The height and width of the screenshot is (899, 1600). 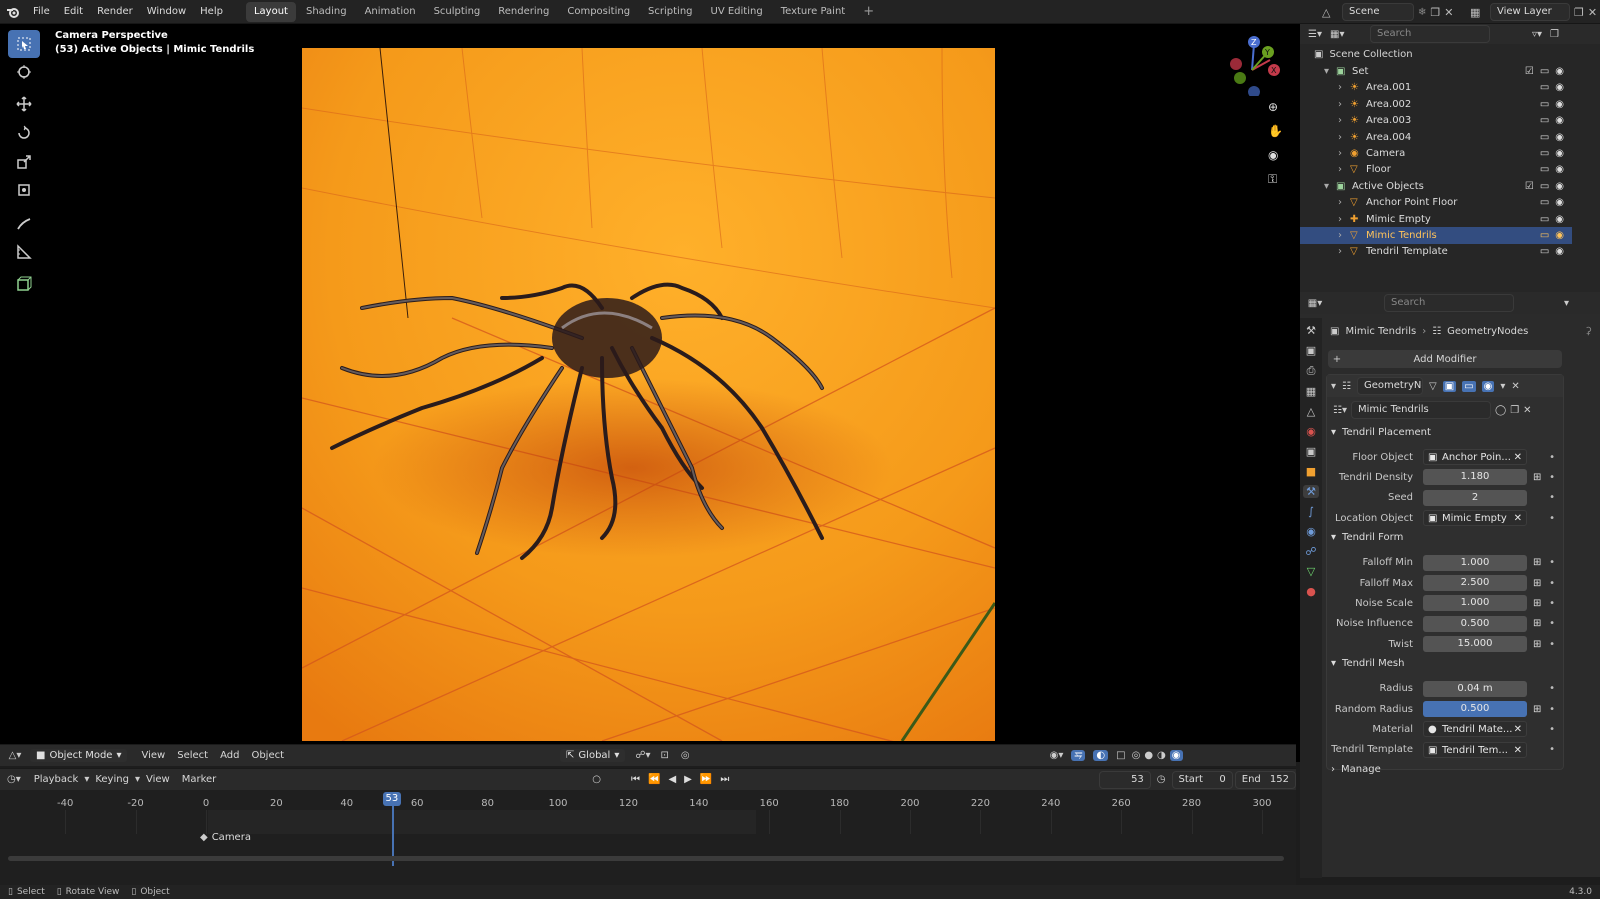 What do you see at coordinates (1435, 12) in the screenshot?
I see `new-scene-icon: ❐` at bounding box center [1435, 12].